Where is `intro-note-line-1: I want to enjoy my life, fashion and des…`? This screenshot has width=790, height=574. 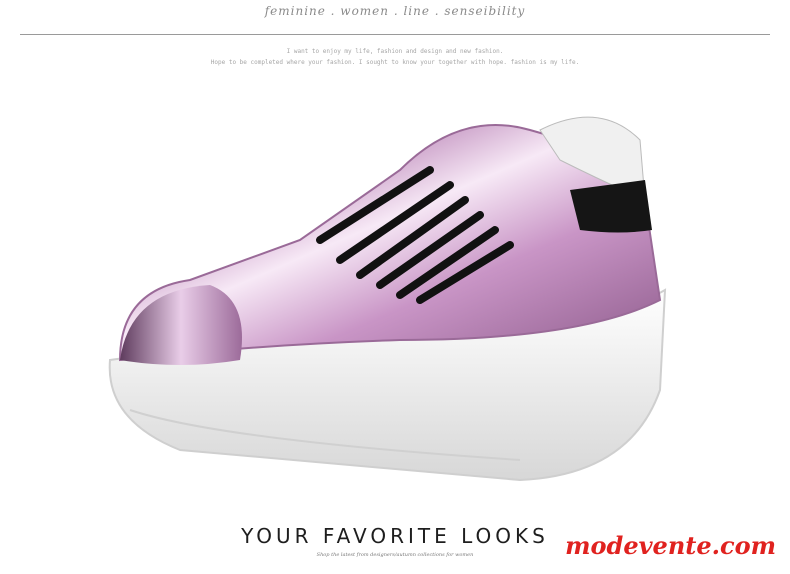 intro-note-line-1: I want to enjoy my life, fashion and des… is located at coordinates (395, 51).